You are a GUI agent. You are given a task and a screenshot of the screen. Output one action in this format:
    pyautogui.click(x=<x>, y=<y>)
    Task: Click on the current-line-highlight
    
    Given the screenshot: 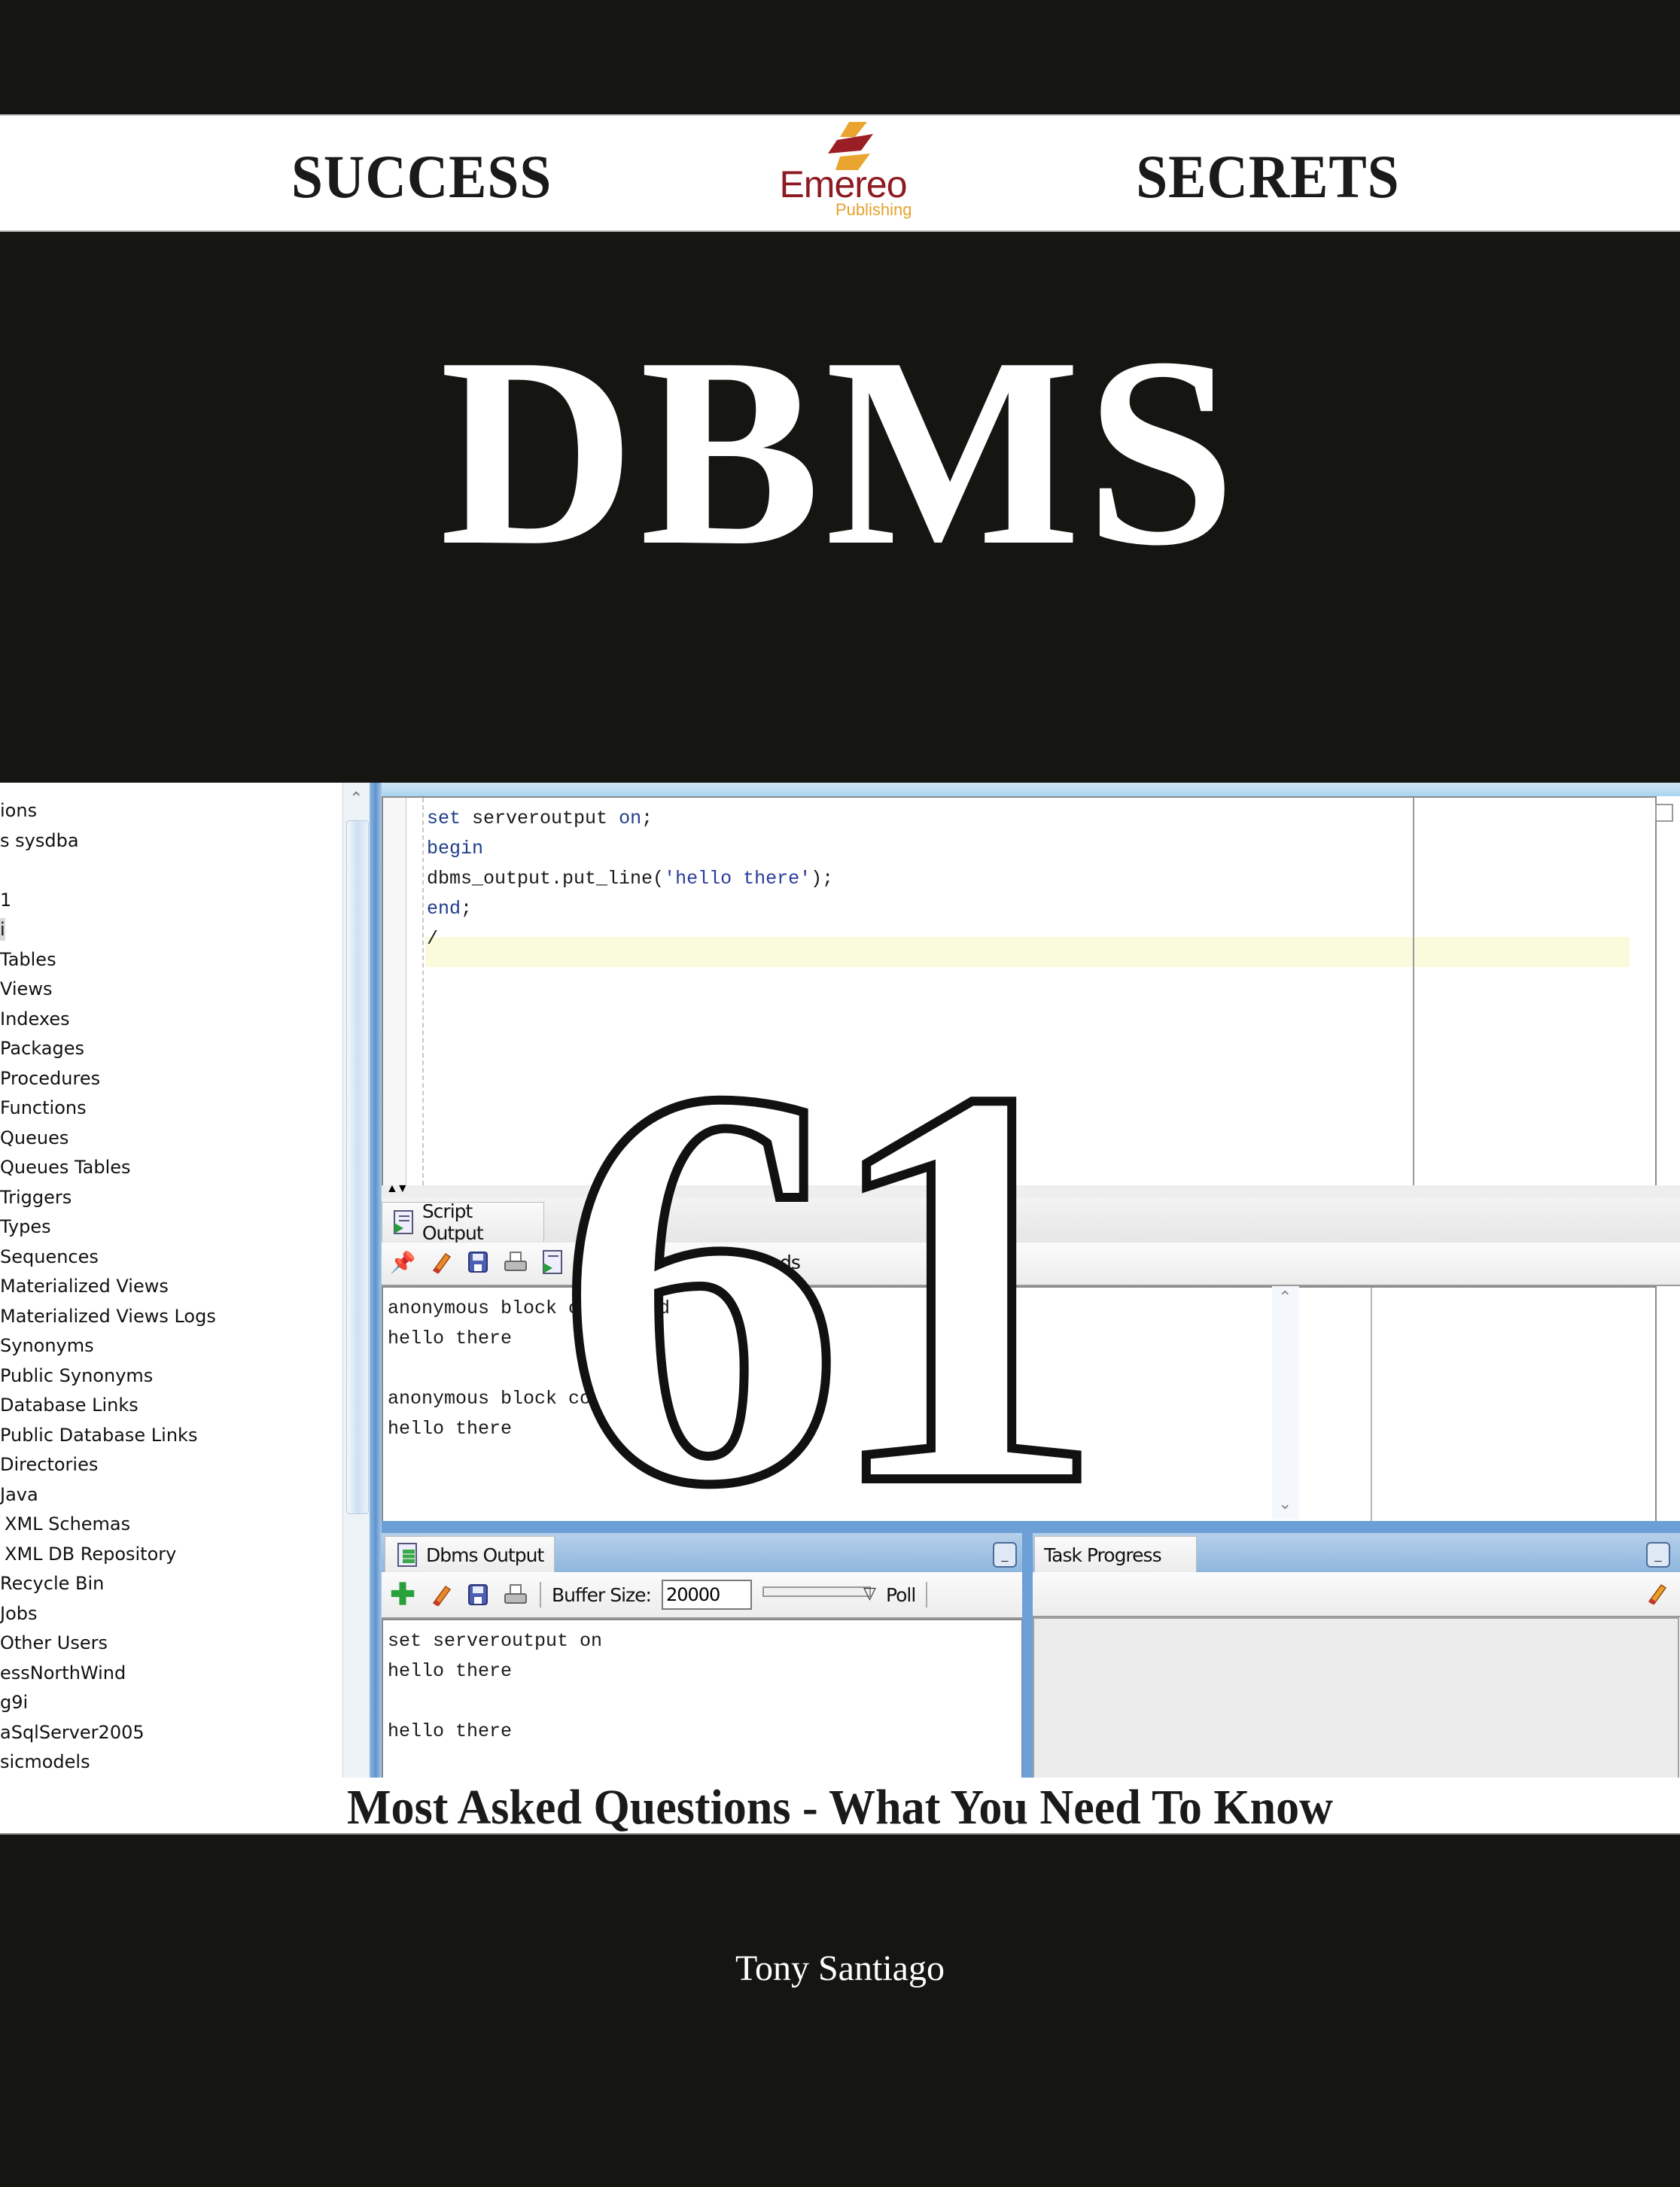 What is the action you would take?
    pyautogui.click(x=1027, y=952)
    